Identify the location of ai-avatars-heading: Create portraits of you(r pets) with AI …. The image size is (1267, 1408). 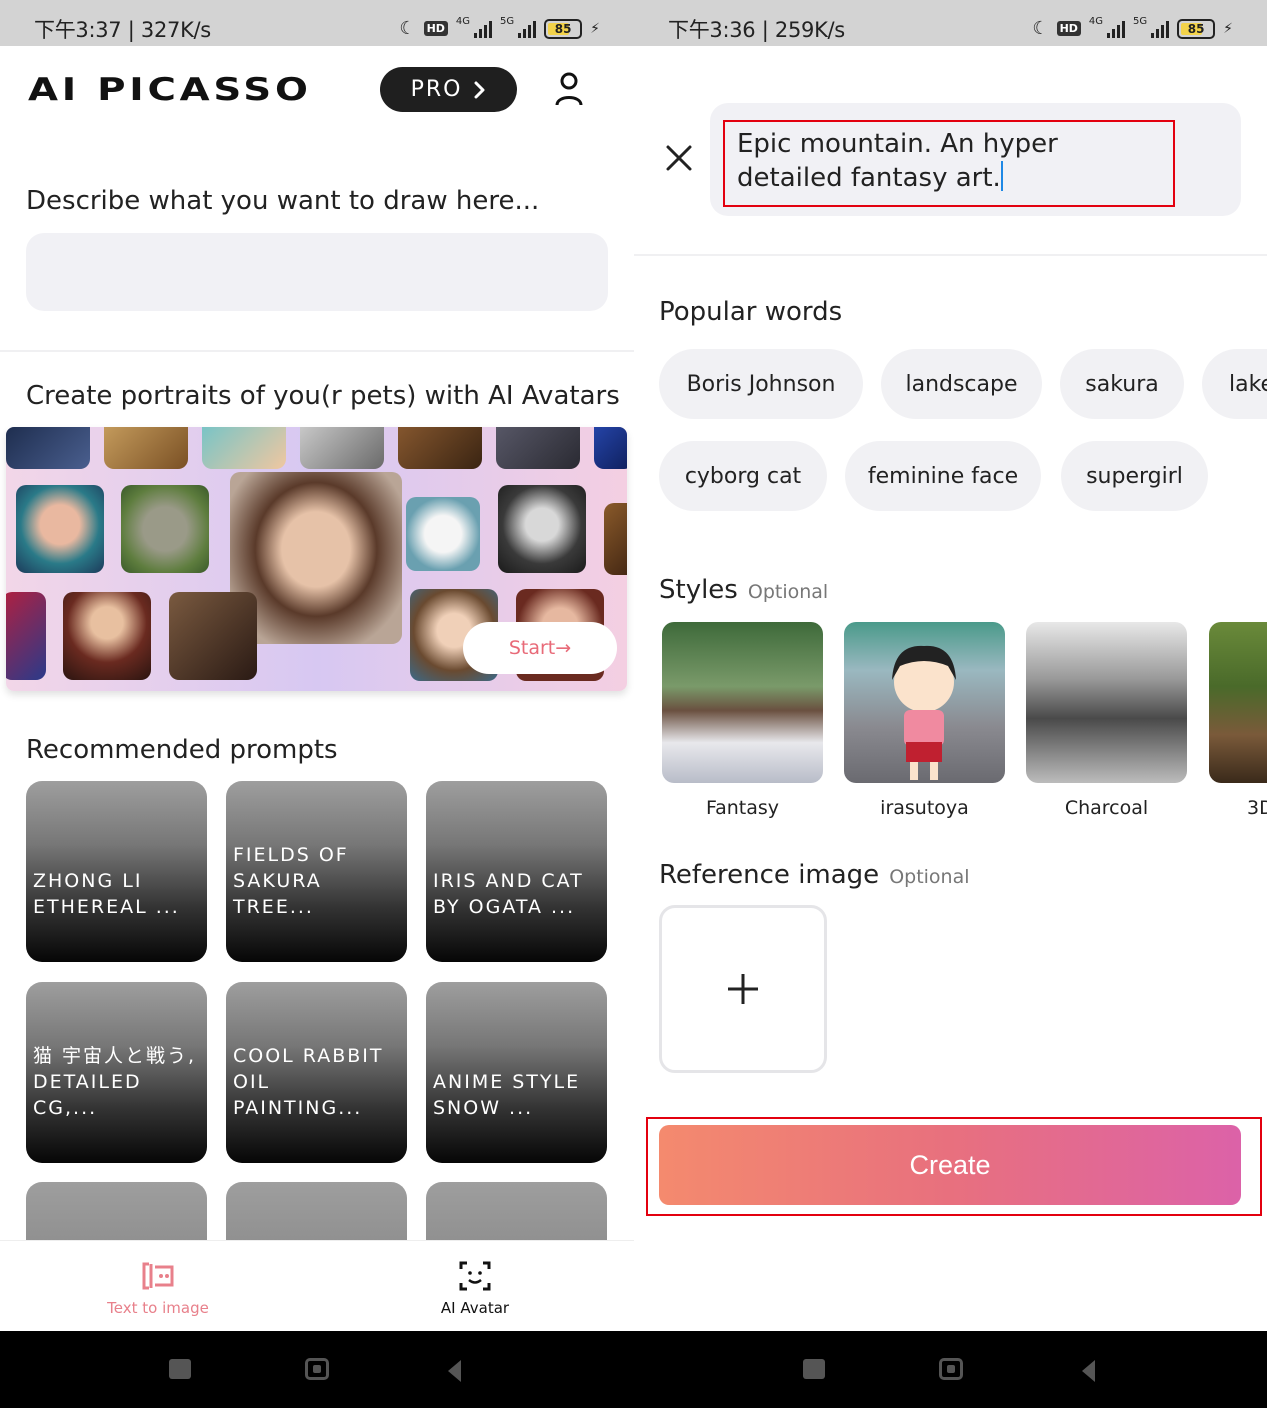
(323, 396).